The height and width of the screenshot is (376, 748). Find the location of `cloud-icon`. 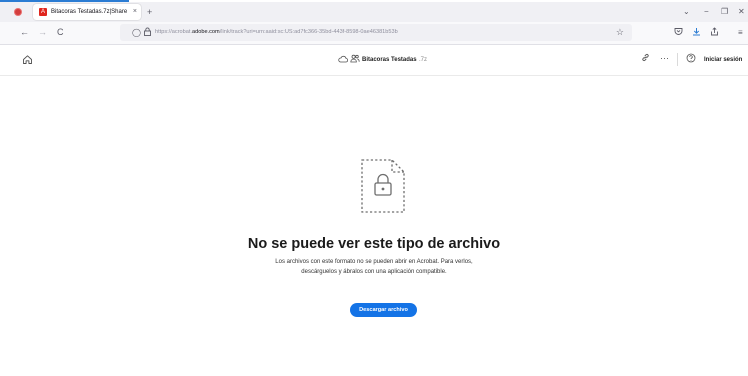

cloud-icon is located at coordinates (343, 60).